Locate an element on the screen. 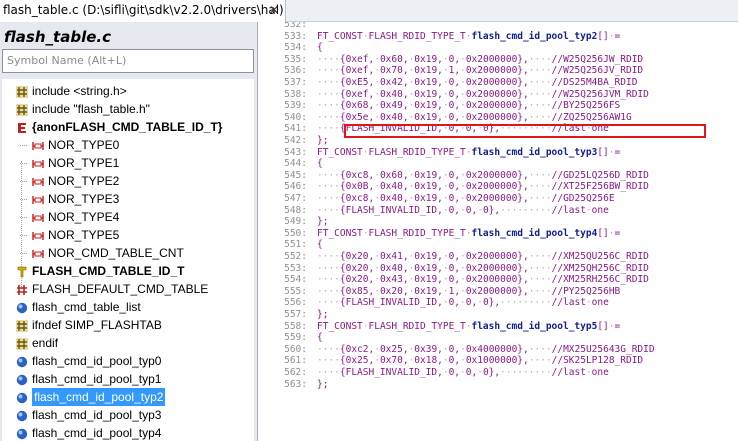 The height and width of the screenshot is (441, 738). symbol-label: flash_cmd_id_pool_typ1 is located at coordinates (97, 379).